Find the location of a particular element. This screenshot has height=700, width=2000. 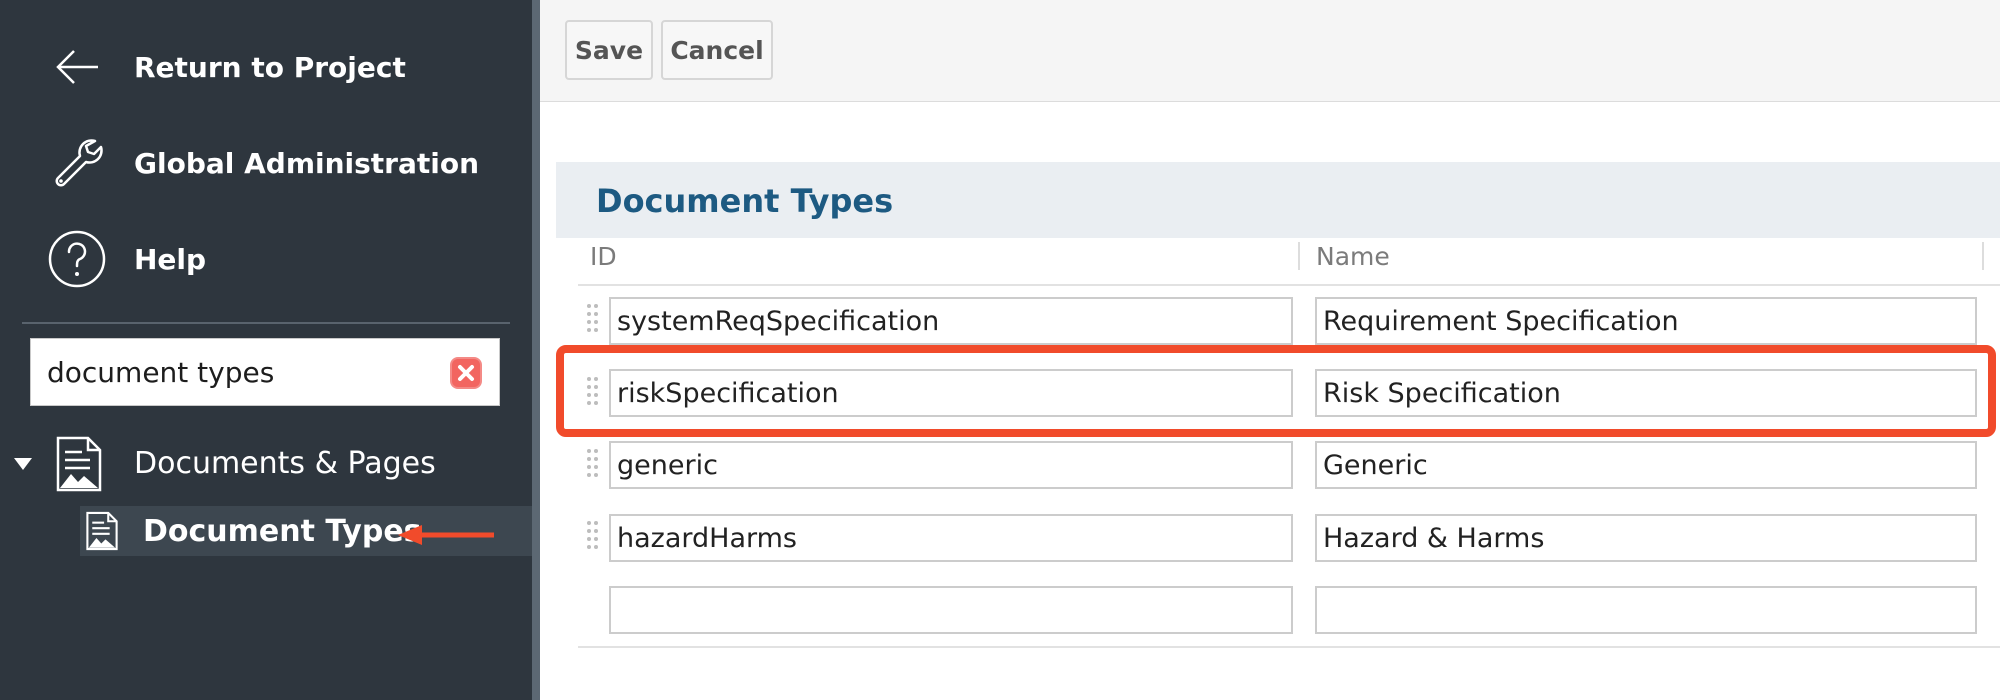

sidebar-edge is located at coordinates (536, 350).